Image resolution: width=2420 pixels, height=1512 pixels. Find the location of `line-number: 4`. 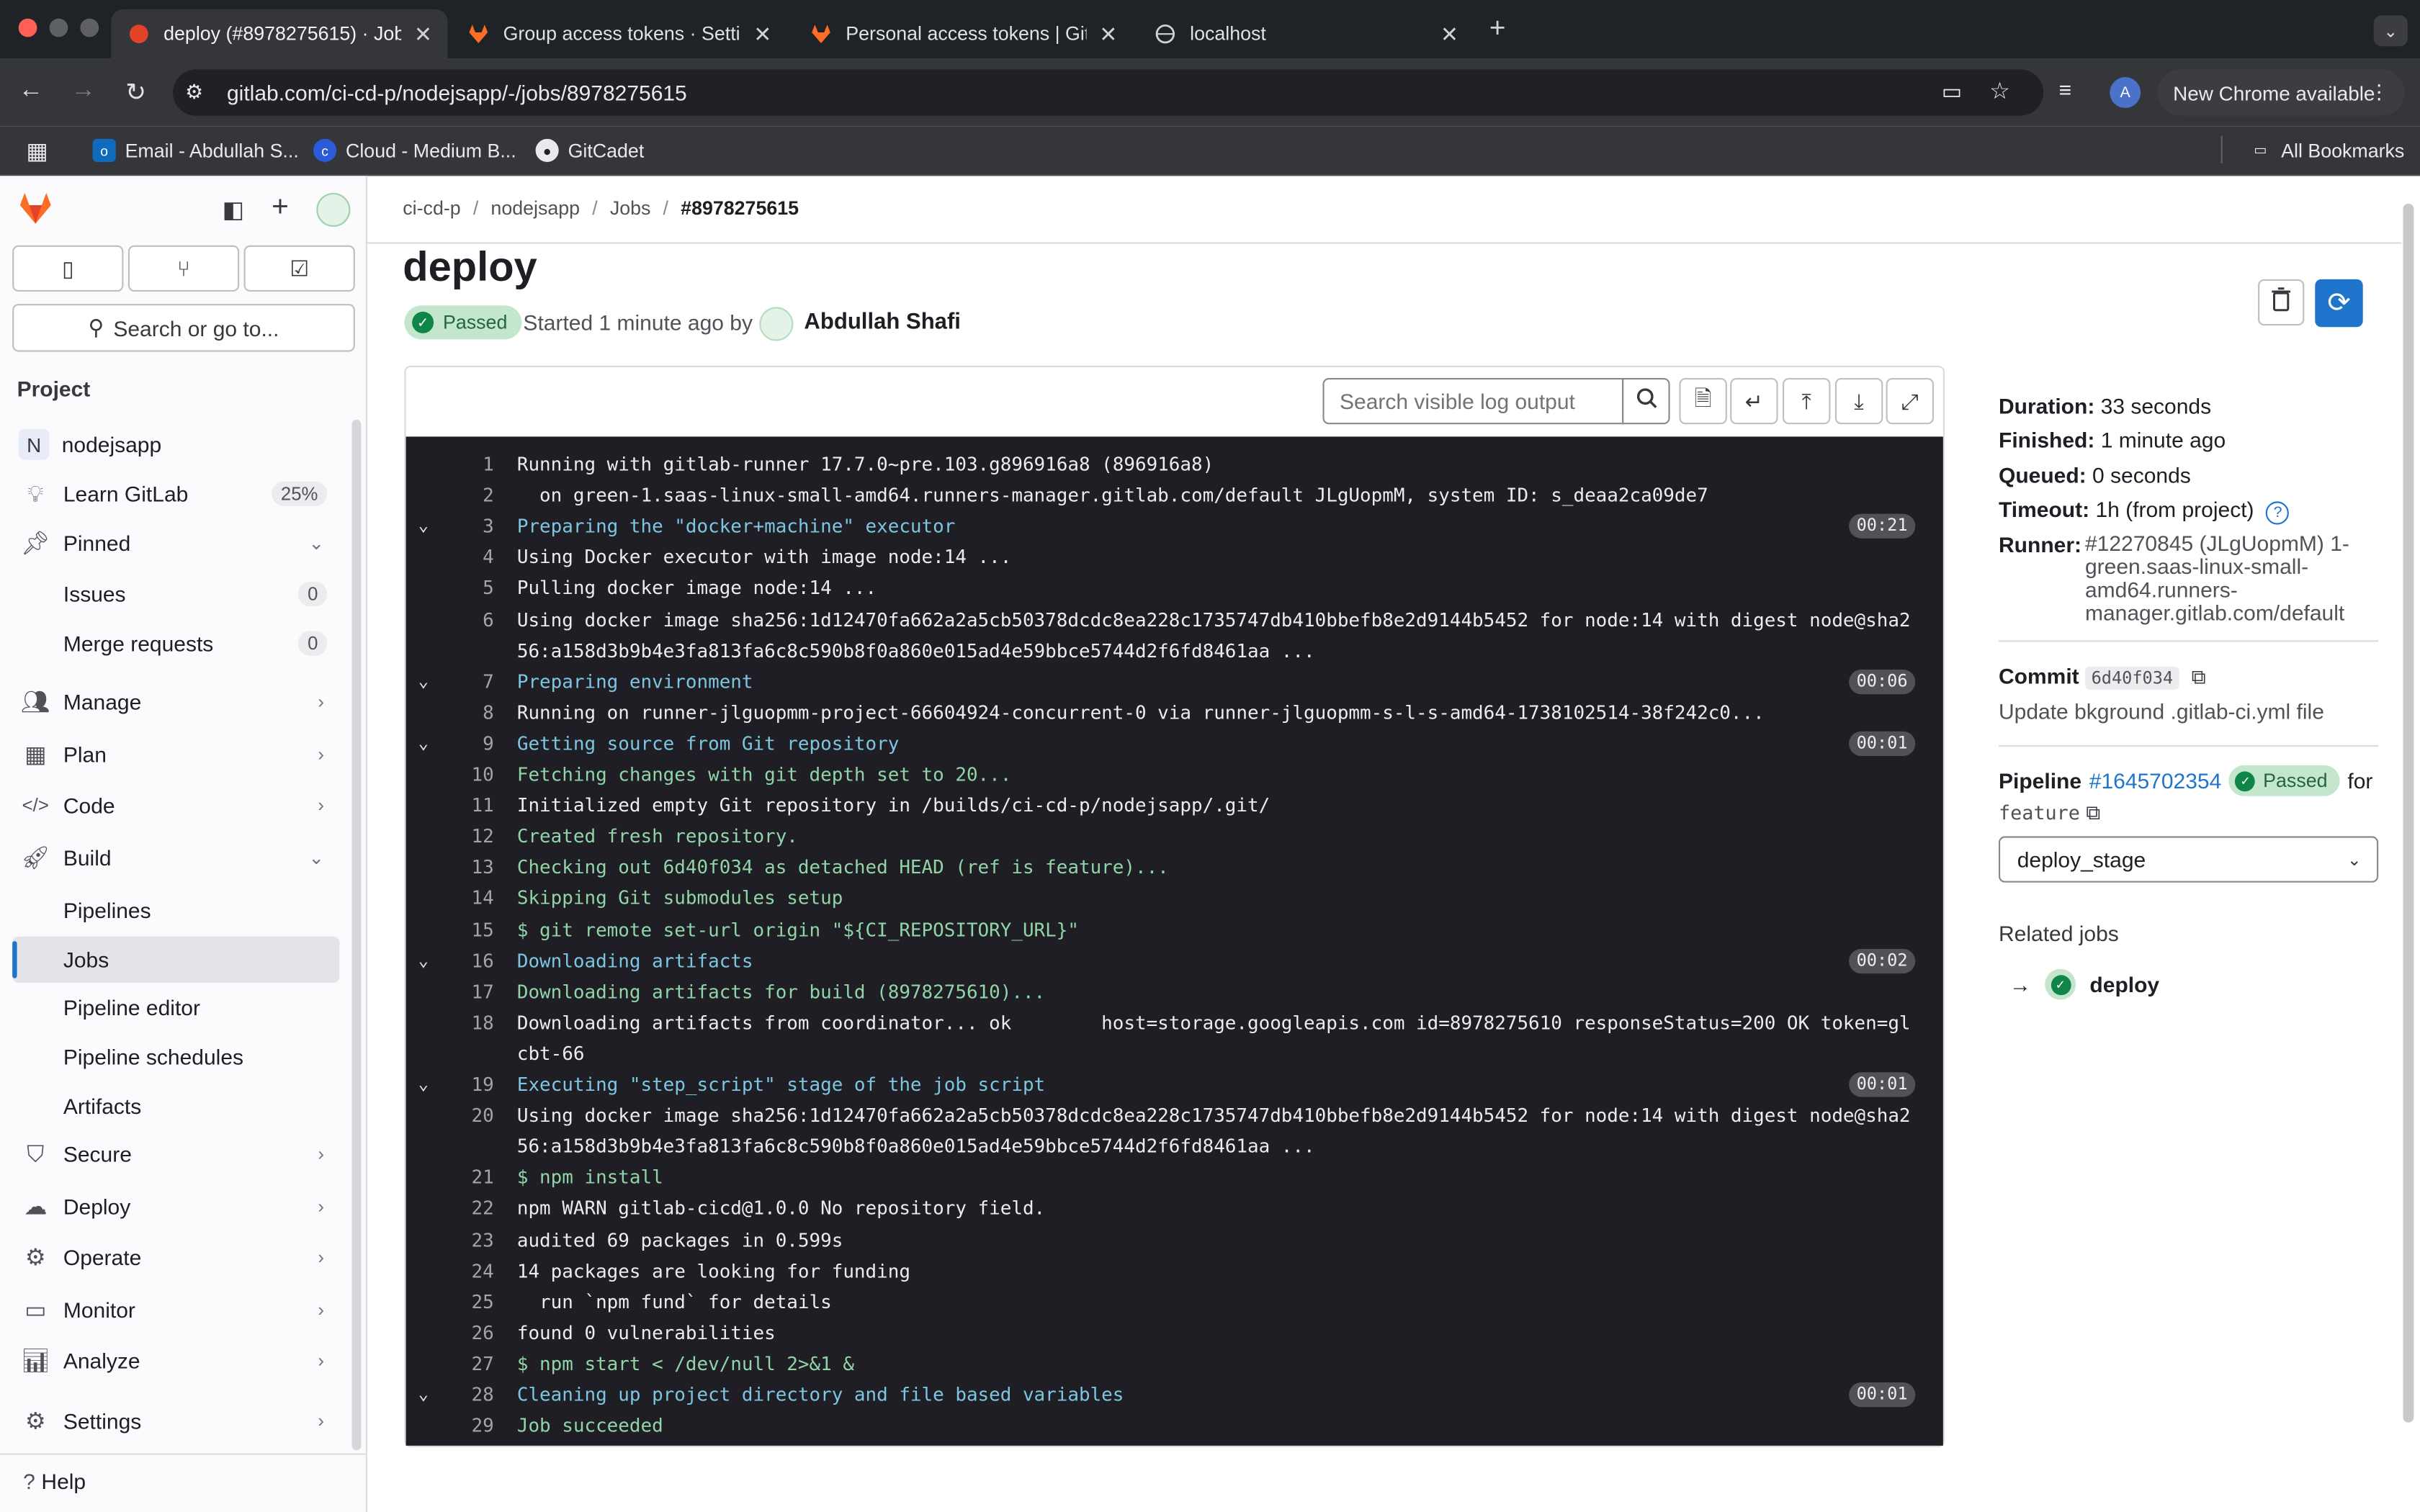

line-number: 4 is located at coordinates (450, 557).